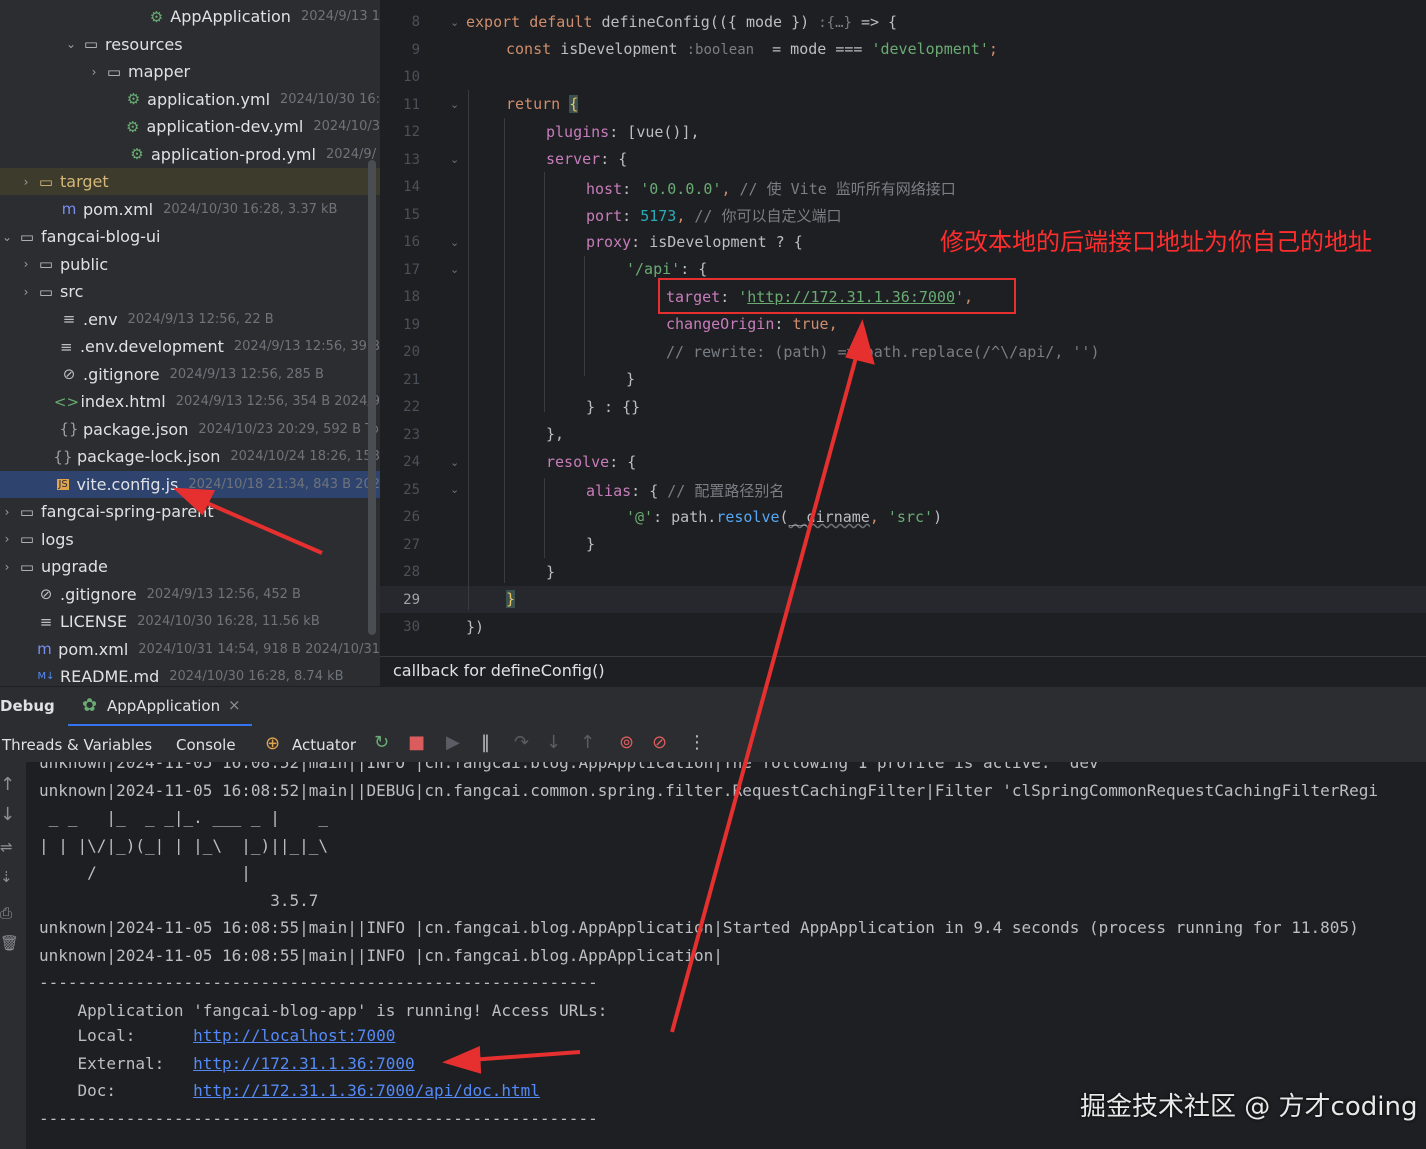 The image size is (1426, 1149). I want to click on tree-item: ≡ LICENSE 2024/10/30 16:28, 11.56 kB, so click(190, 621).